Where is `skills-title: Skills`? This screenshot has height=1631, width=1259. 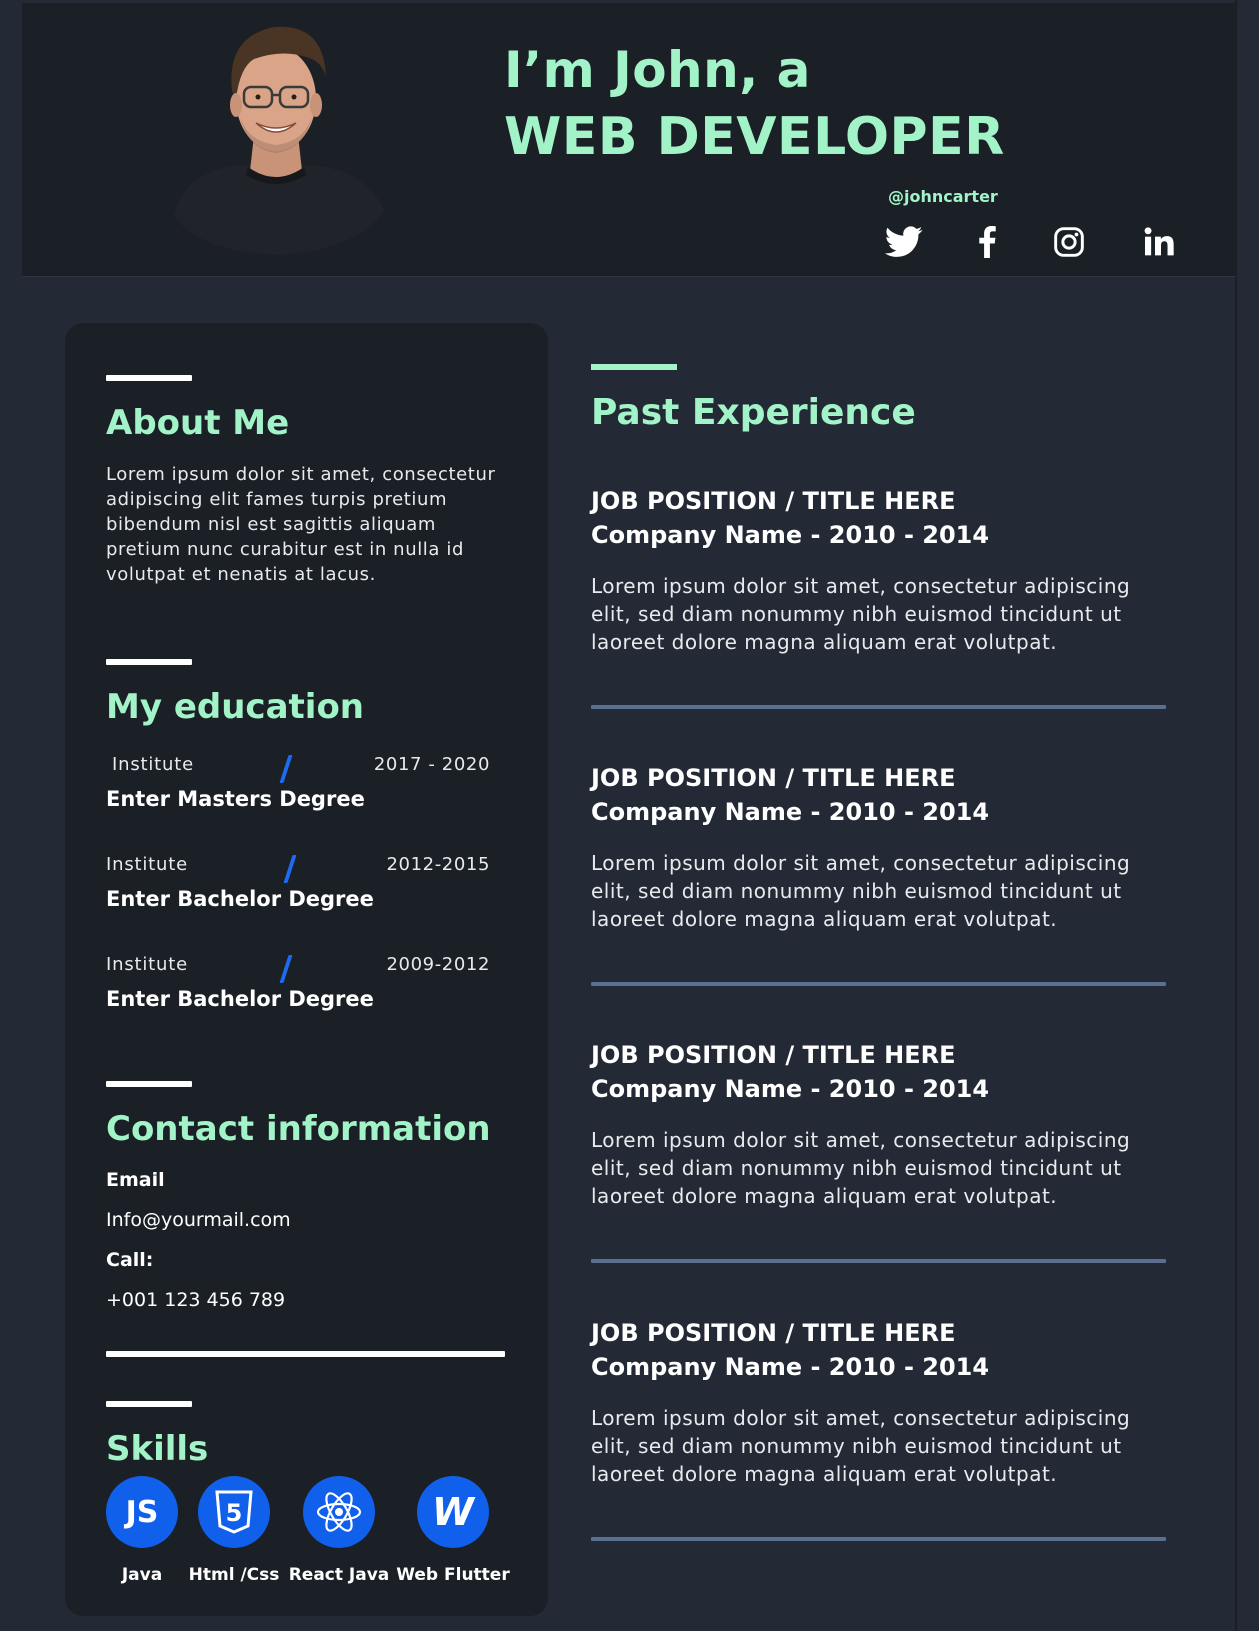
skills-title: Skills is located at coordinates (157, 1449).